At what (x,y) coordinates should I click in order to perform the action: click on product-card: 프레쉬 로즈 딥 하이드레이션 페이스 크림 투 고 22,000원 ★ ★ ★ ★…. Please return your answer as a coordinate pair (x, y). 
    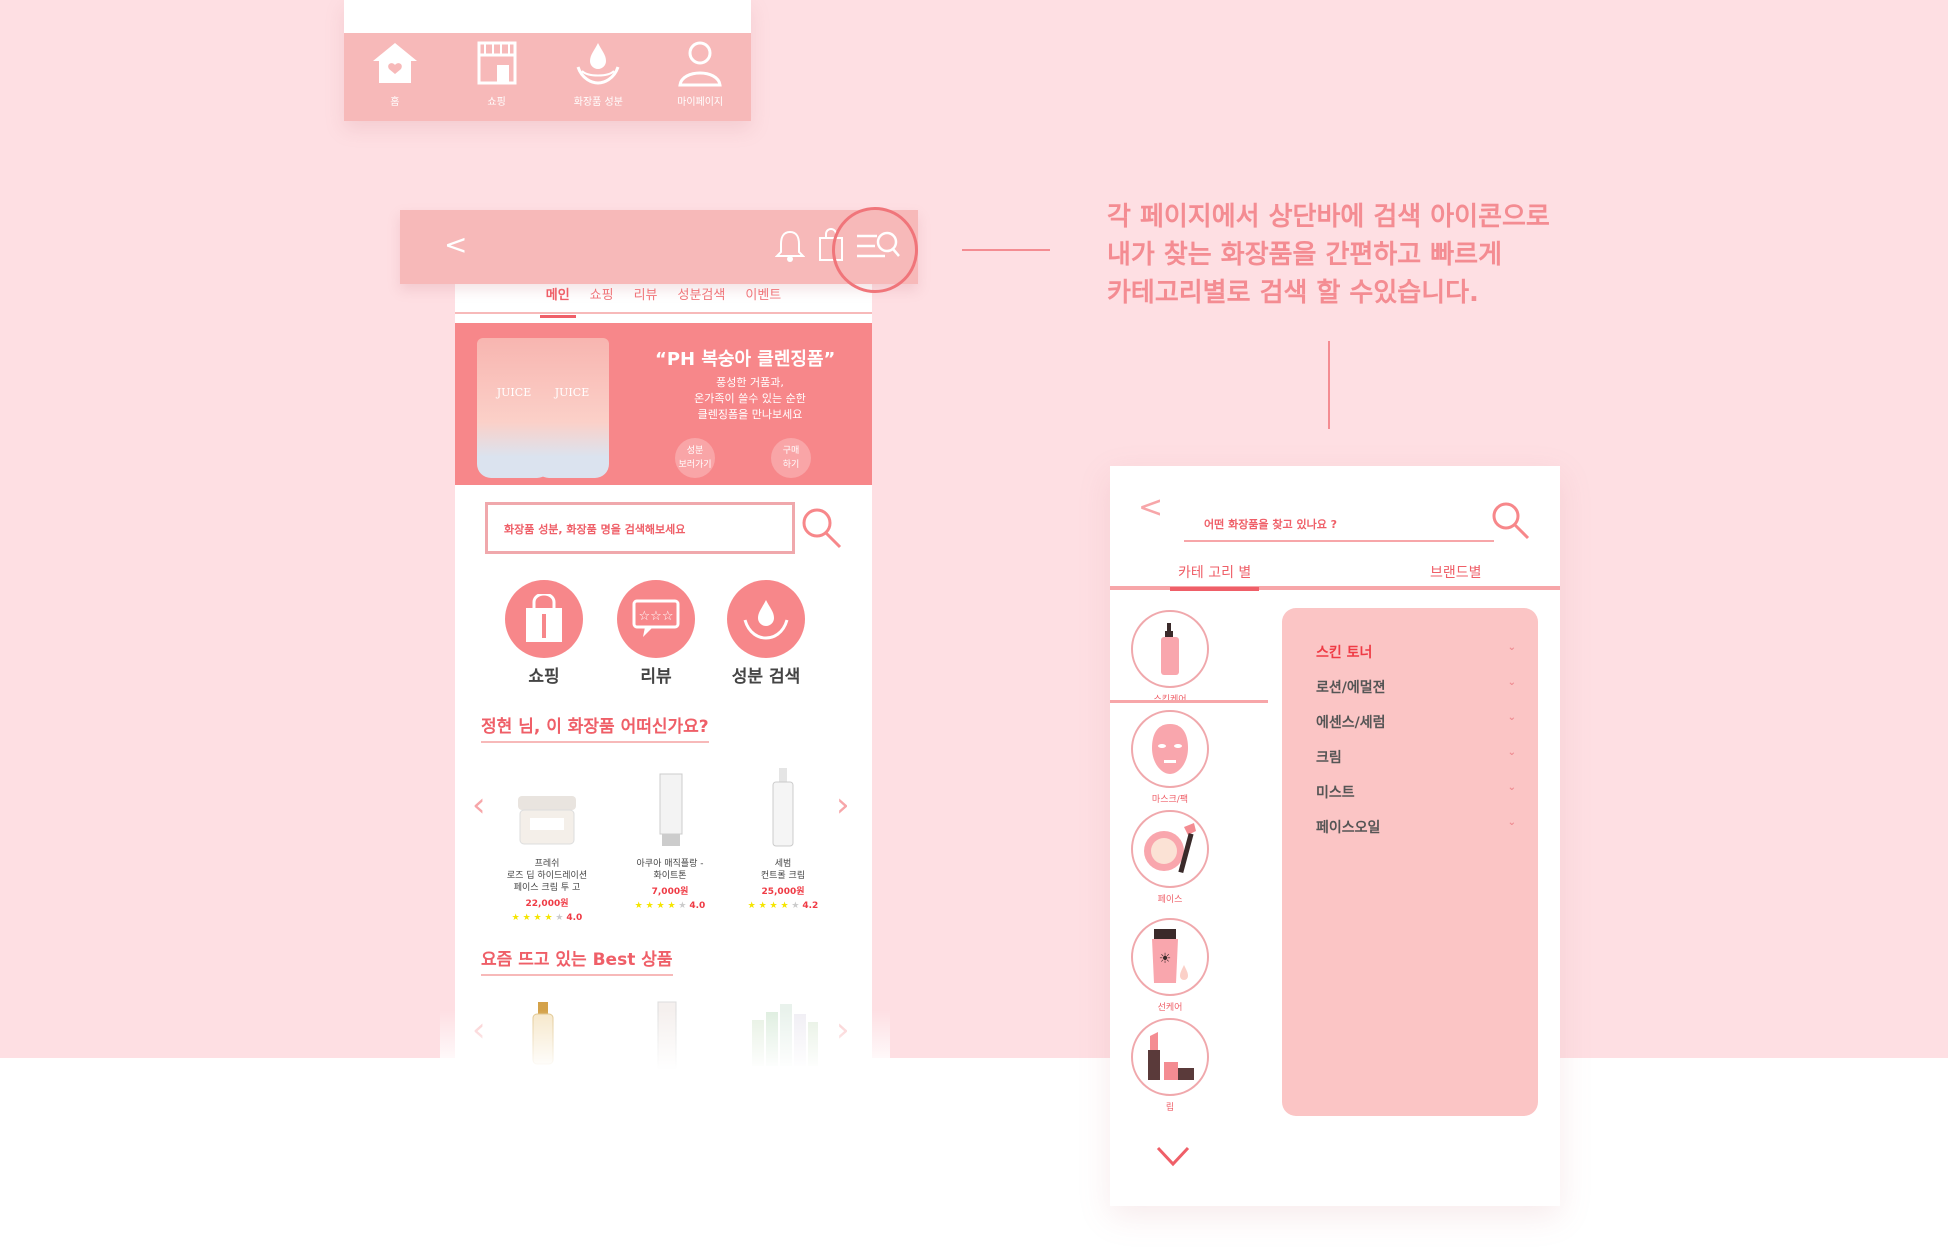
    Looking at the image, I should click on (547, 841).